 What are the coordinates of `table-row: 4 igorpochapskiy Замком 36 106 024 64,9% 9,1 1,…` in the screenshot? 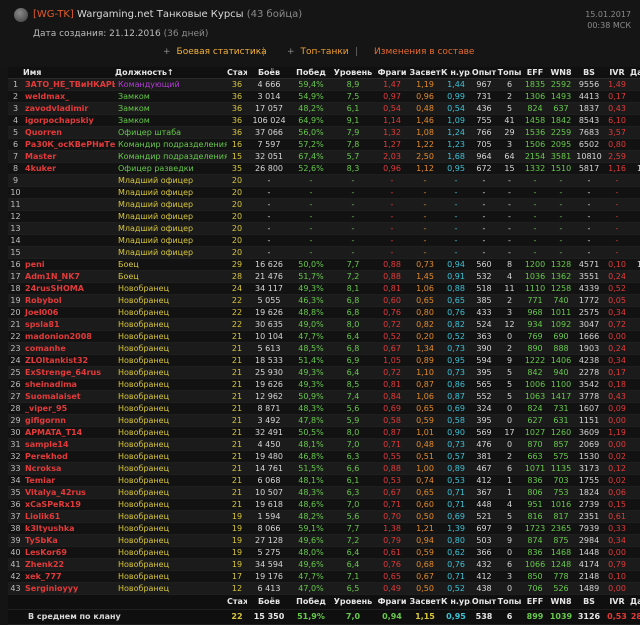 It's located at (324, 120).